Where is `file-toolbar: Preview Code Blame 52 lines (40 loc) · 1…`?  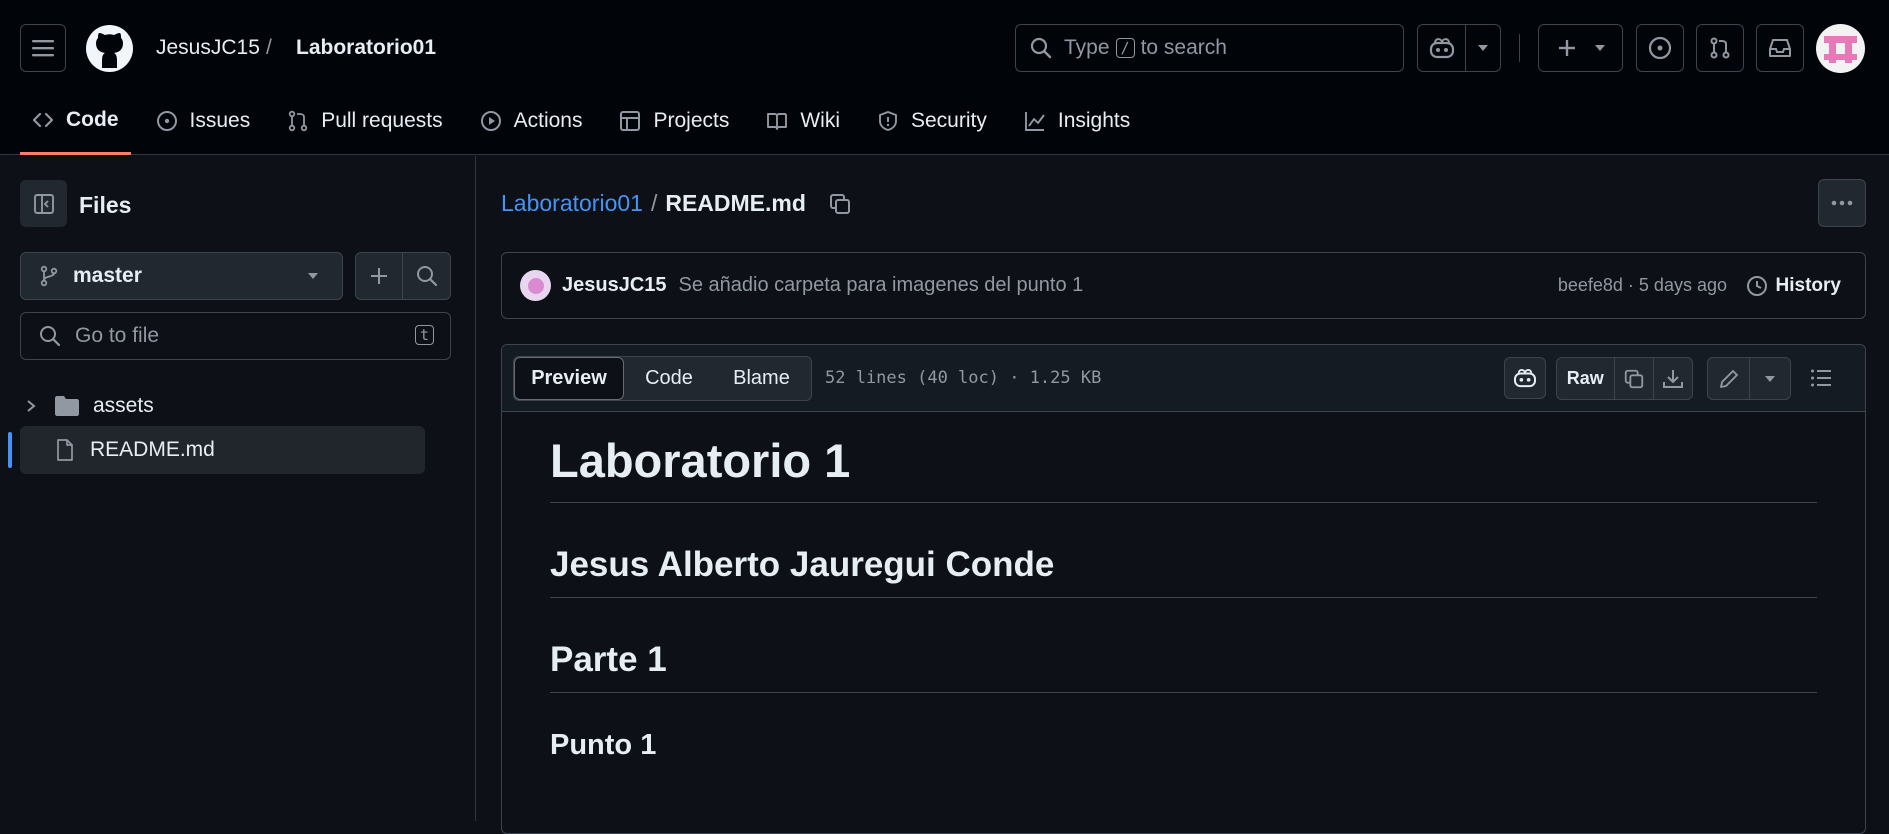
file-toolbar: Preview Code Blame 52 lines (40 loc) · 1… is located at coordinates (1183, 378).